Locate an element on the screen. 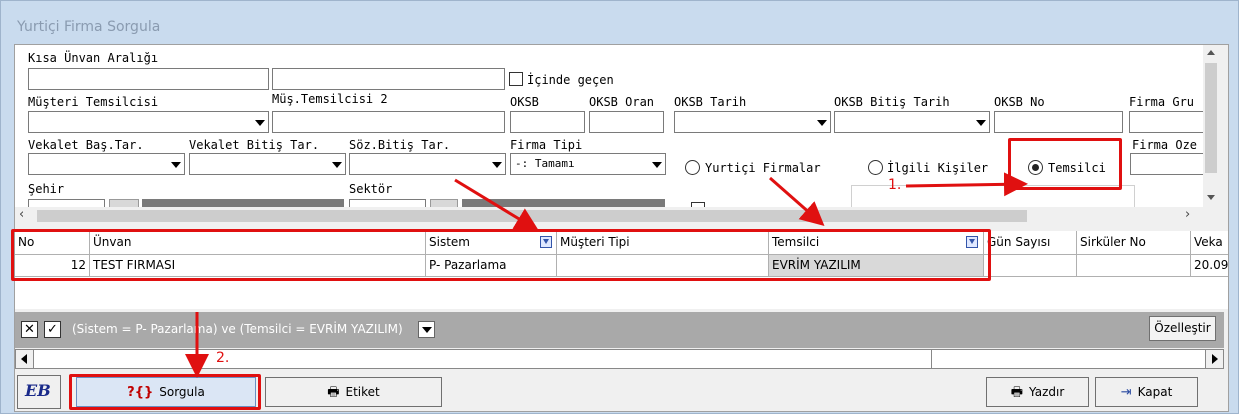  oksb-no-input is located at coordinates (1058, 122).